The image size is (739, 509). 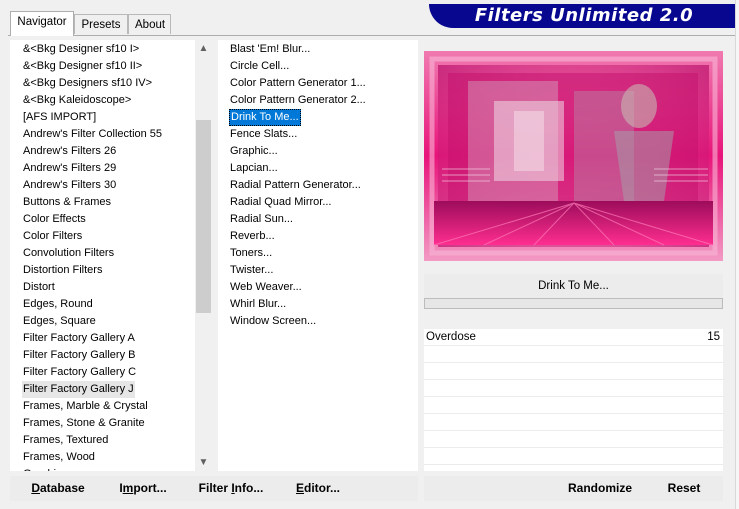 I want to click on tab-about: About, so click(x=149, y=24).